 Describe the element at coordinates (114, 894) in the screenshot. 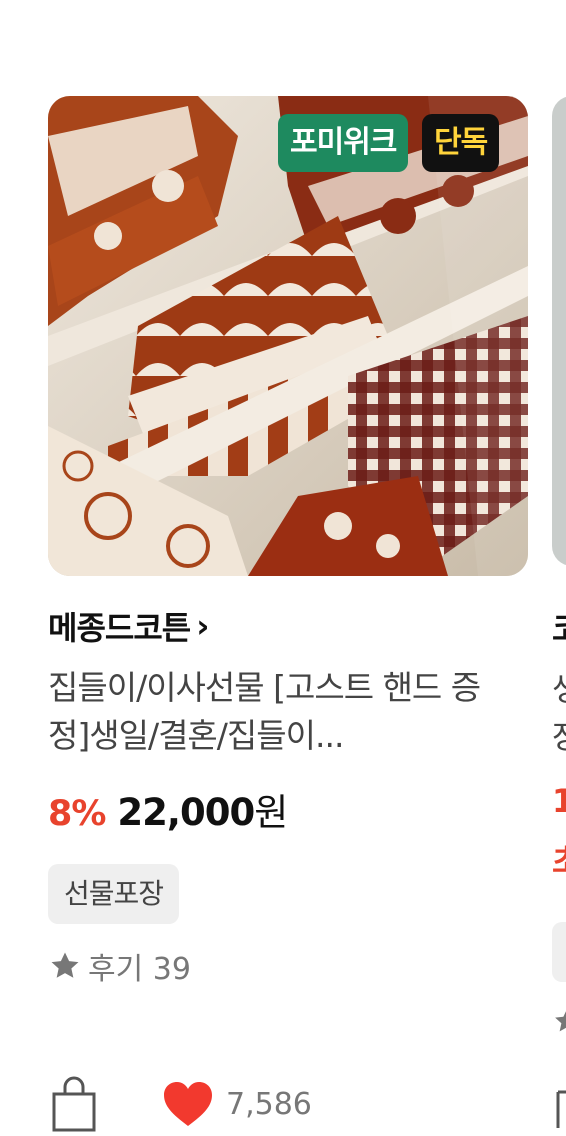

I see `gift-wrap-tag: 선물포장` at that location.